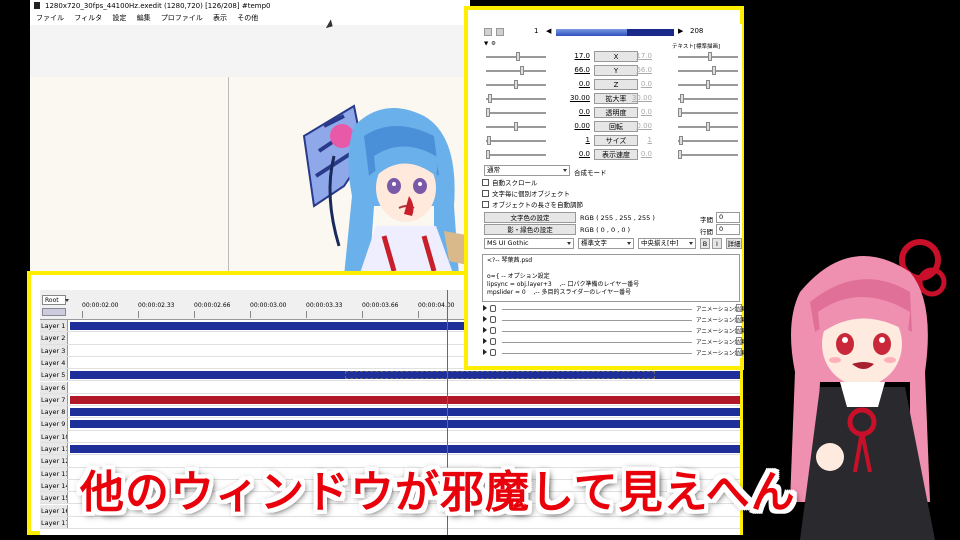 The width and height of the screenshot is (960, 540). I want to click on layer-label: Layer 16, so click(54, 510).